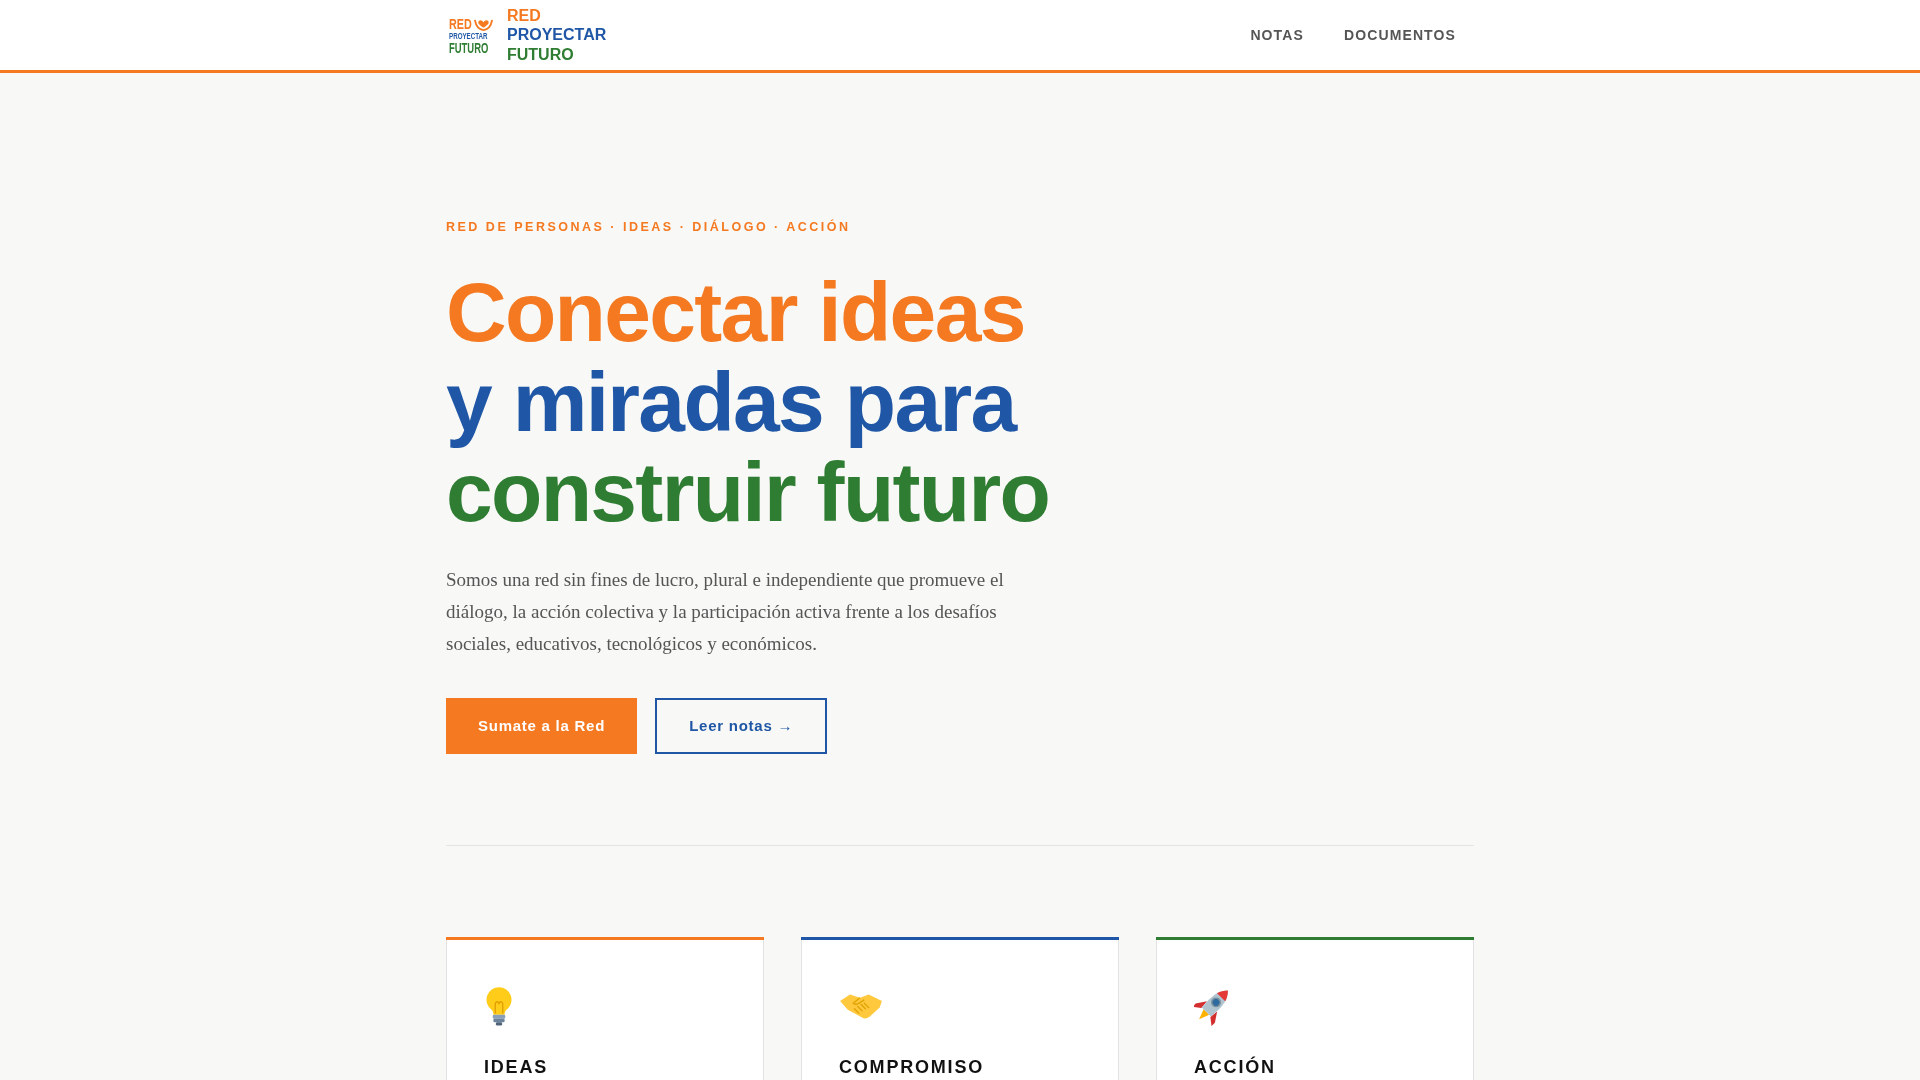 Image resolution: width=1920 pixels, height=1080 pixels. Describe the element at coordinates (516, 1067) in the screenshot. I see `card-title: IDEAS` at that location.